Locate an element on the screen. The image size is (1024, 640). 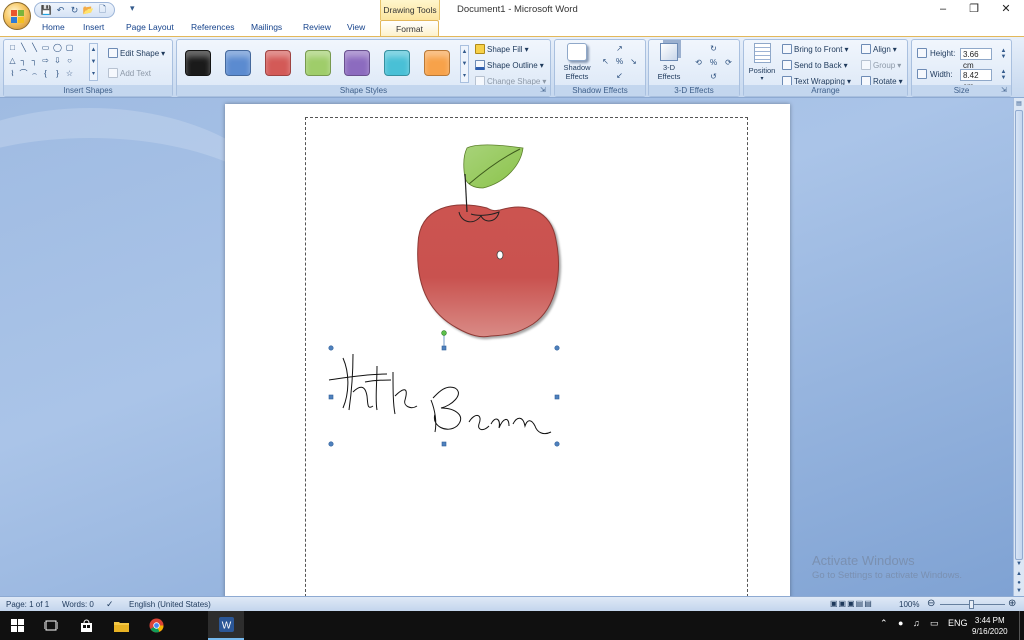
network-icon: ● is located at coordinates (900, 623).